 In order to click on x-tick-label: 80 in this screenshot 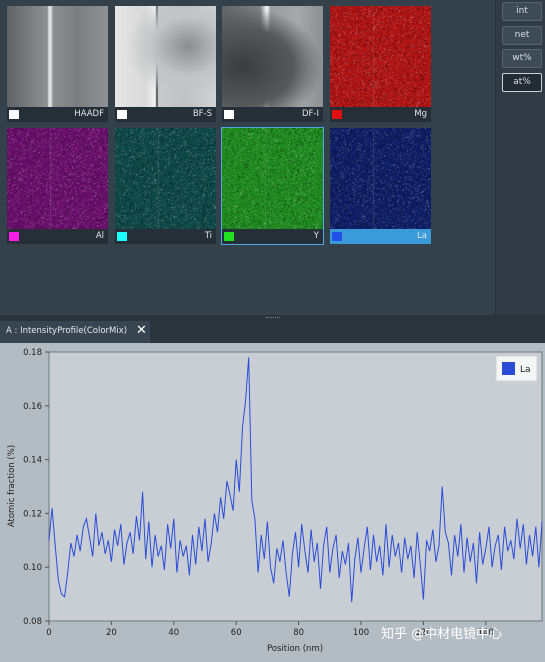, I will do `click(298, 633)`.